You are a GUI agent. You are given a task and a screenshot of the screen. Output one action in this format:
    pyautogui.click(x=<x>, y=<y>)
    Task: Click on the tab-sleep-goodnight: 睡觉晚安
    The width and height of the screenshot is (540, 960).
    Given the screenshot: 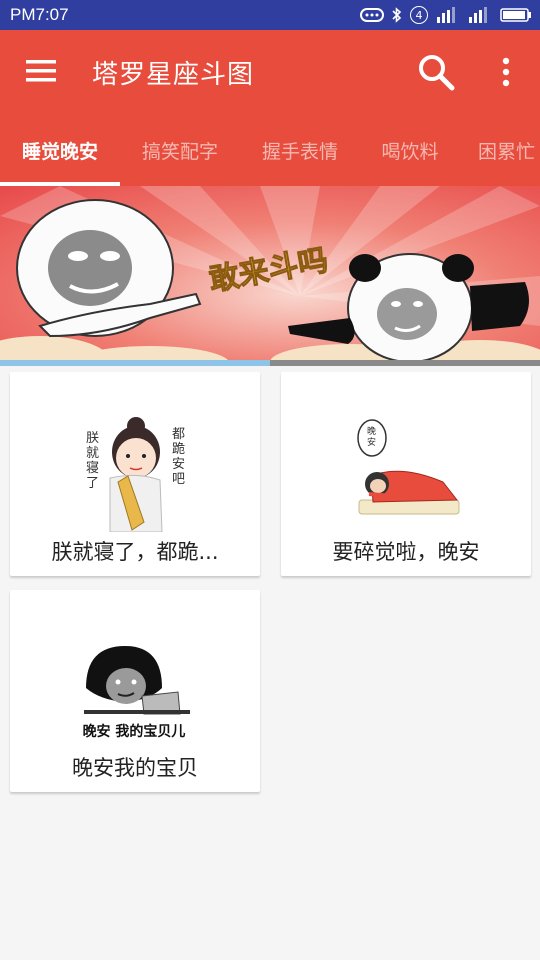 What is the action you would take?
    pyautogui.click(x=60, y=150)
    